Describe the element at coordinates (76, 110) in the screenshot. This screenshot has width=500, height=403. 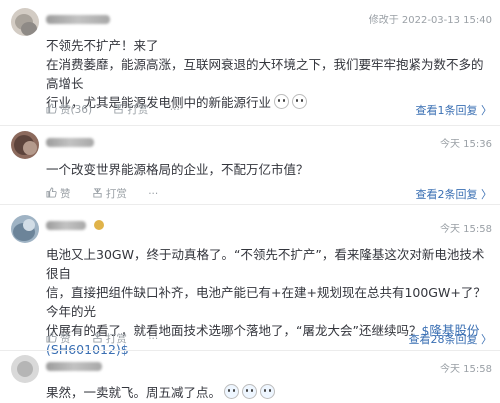
I see `like-count: 赞(36)` at that location.